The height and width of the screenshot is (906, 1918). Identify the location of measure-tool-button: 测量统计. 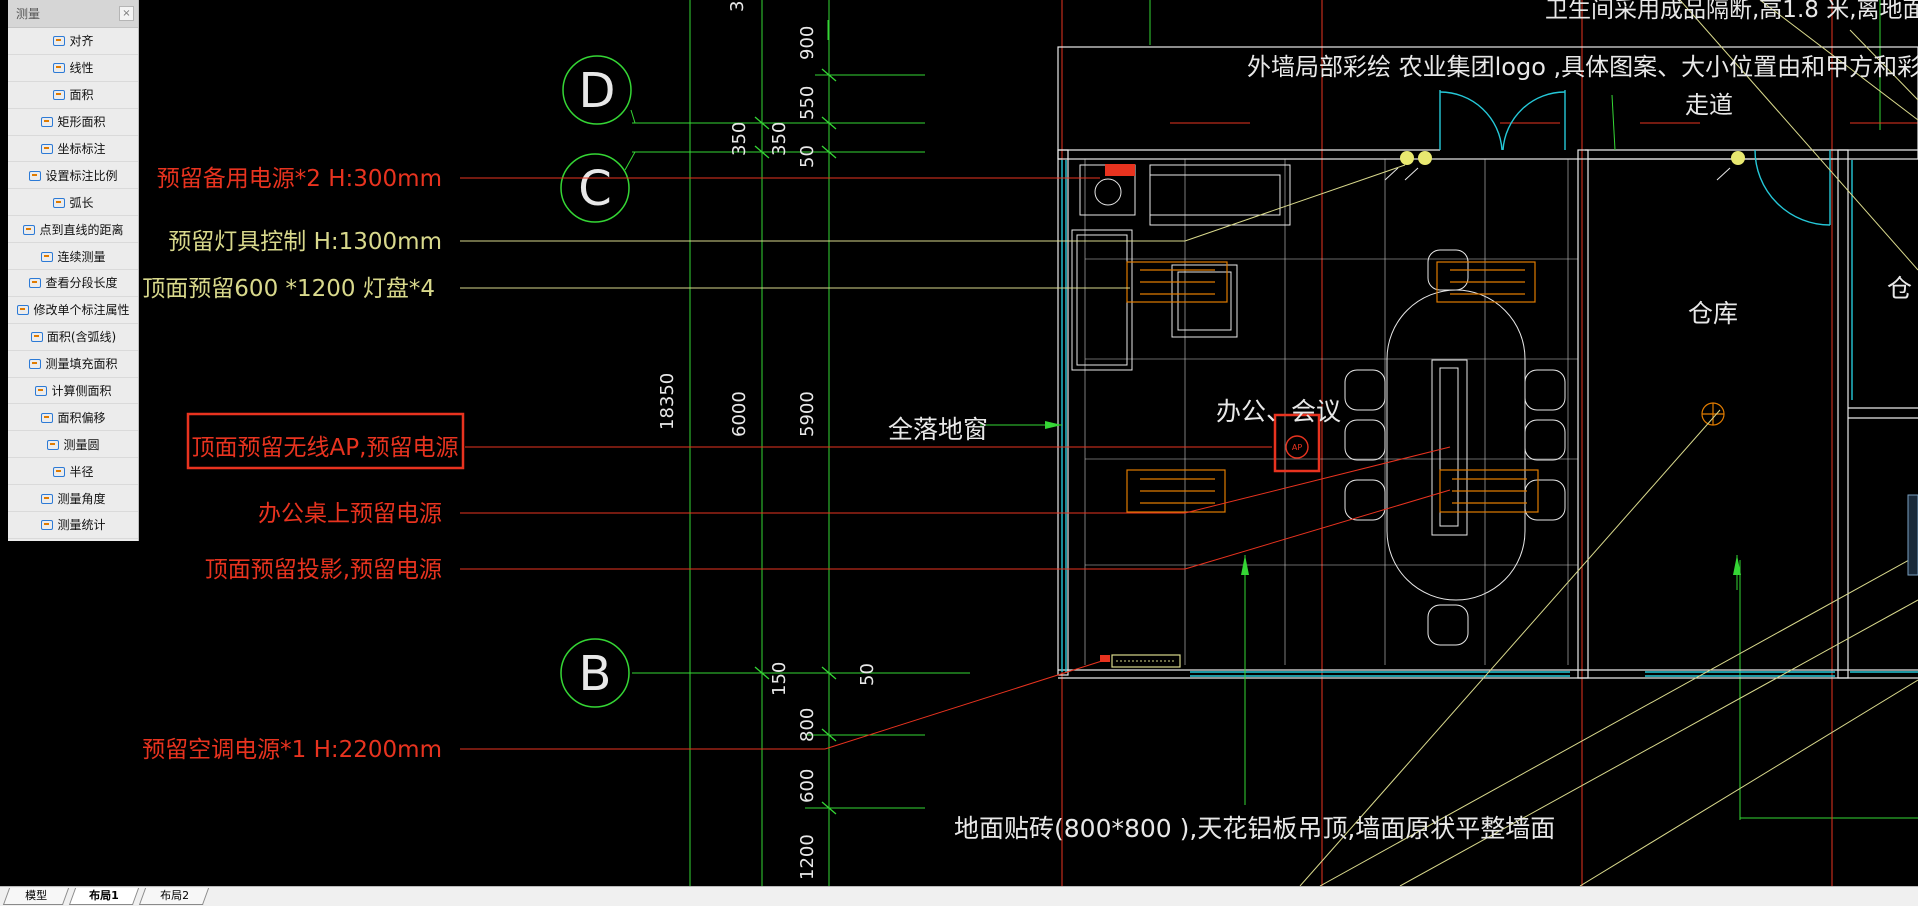
(73, 525).